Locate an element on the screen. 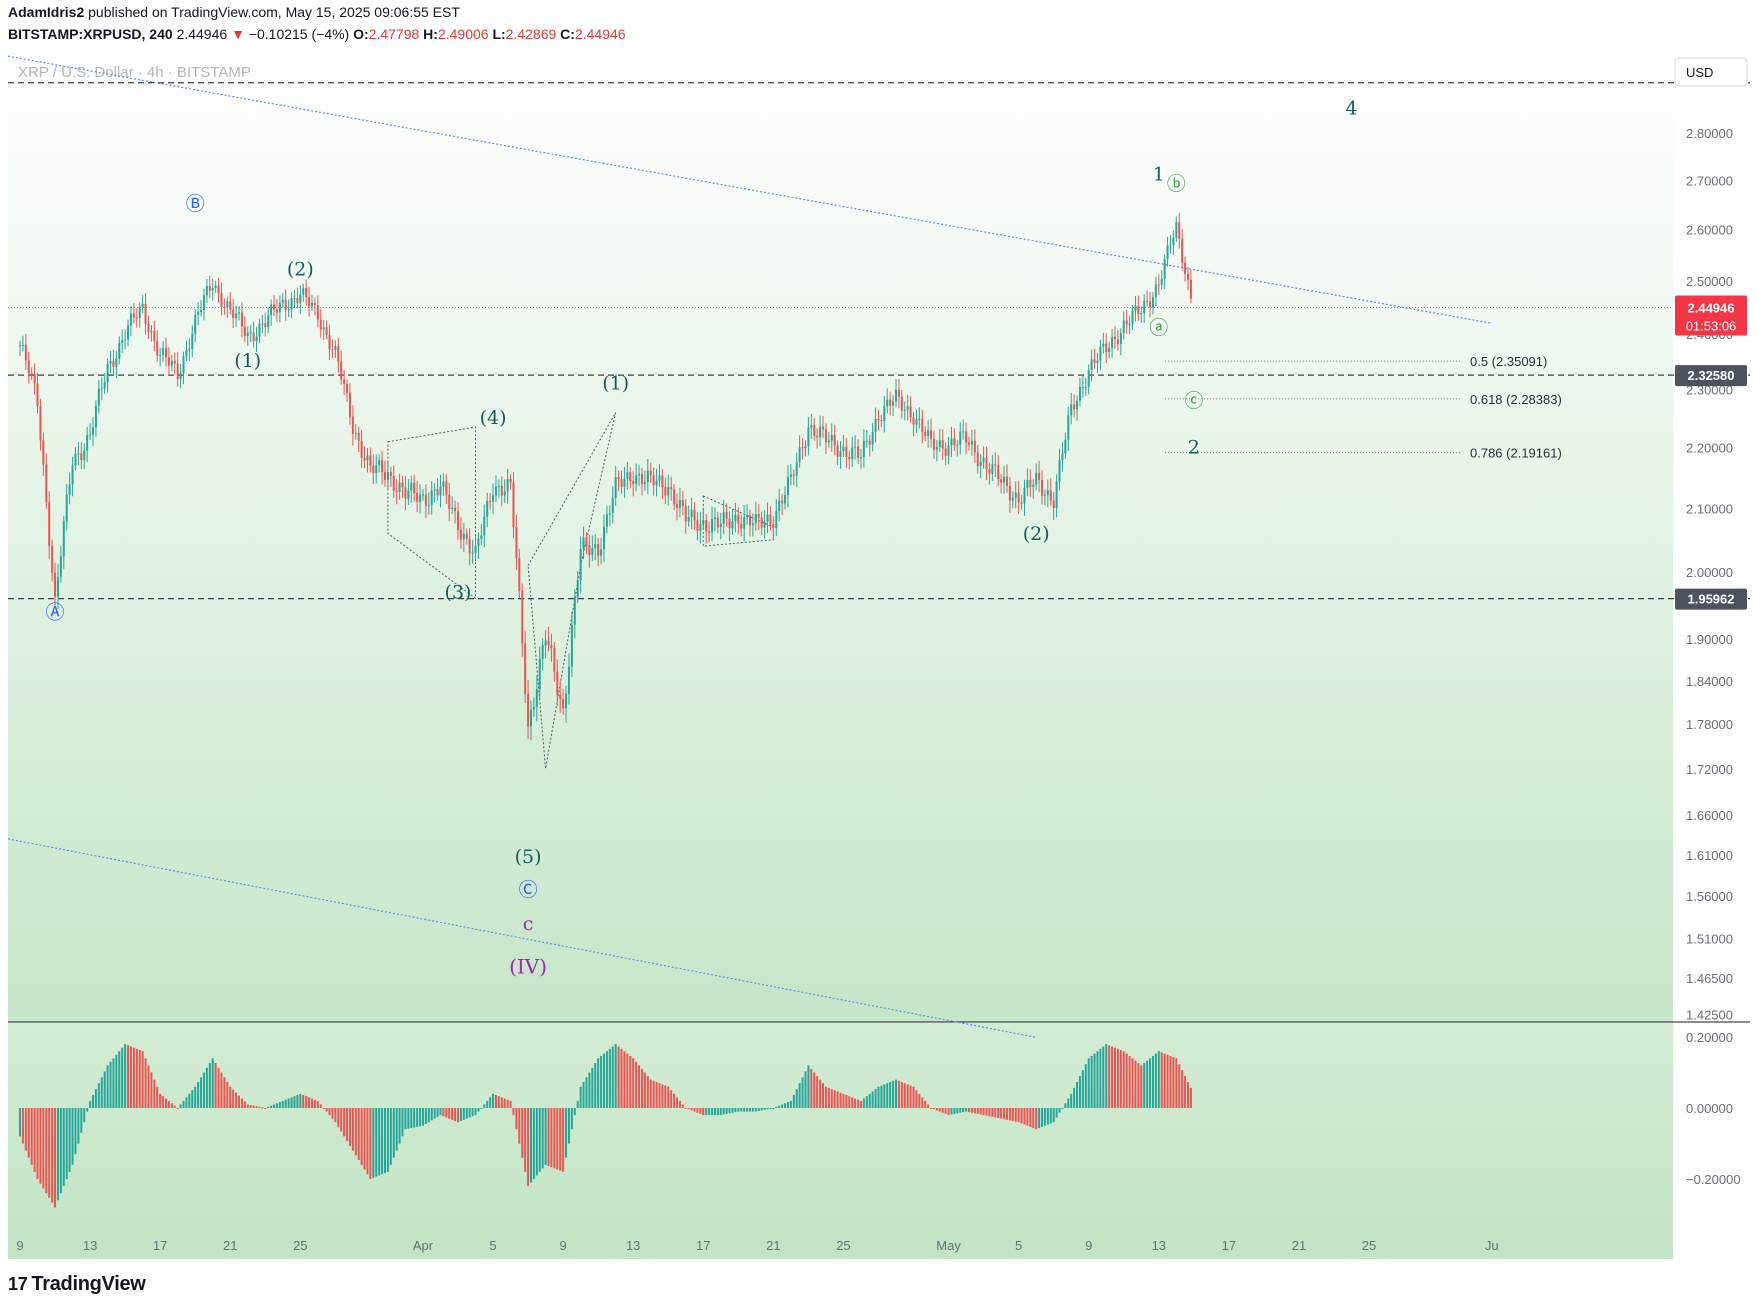 The image size is (1759, 1303). wave-label-1: Ⓐ is located at coordinates (55, 612).